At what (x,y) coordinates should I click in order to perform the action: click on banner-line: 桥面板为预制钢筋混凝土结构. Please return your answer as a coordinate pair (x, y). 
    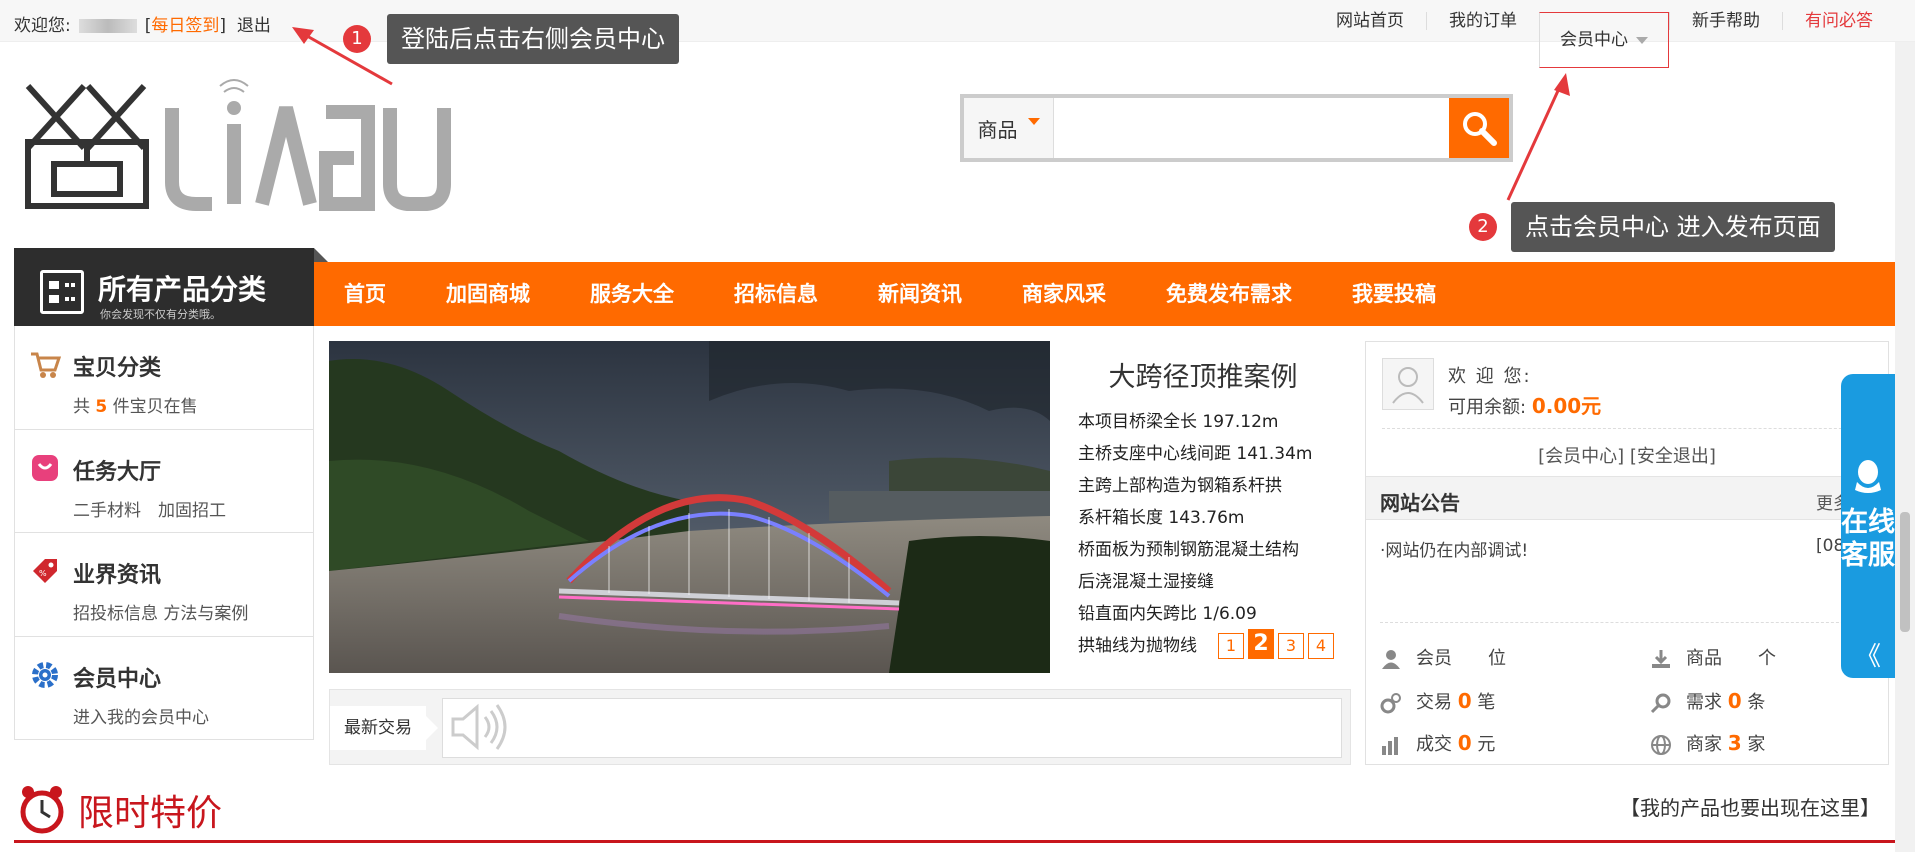
    Looking at the image, I should click on (1188, 550).